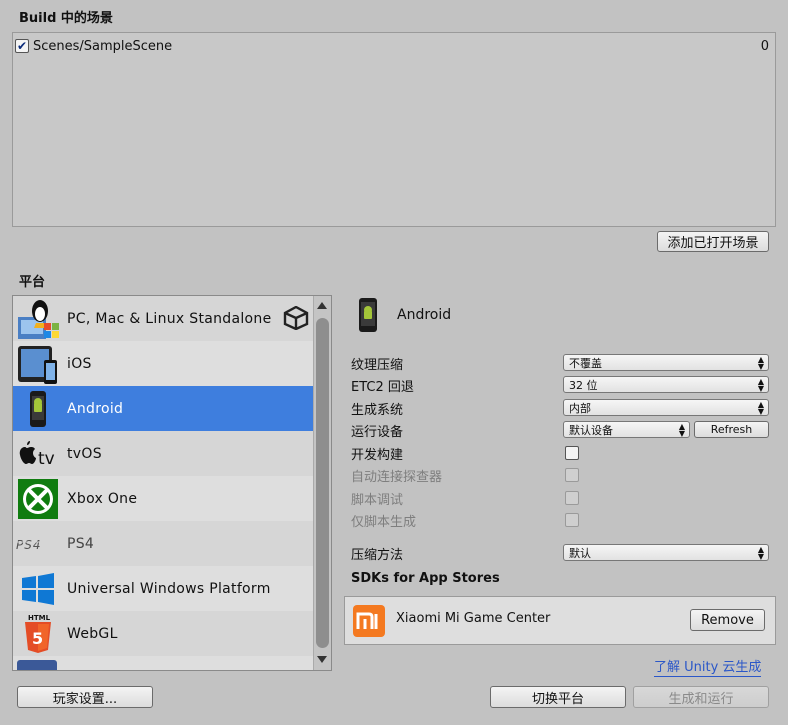 This screenshot has width=788, height=725. I want to click on dropdown-value: 默认设备, so click(591, 430).